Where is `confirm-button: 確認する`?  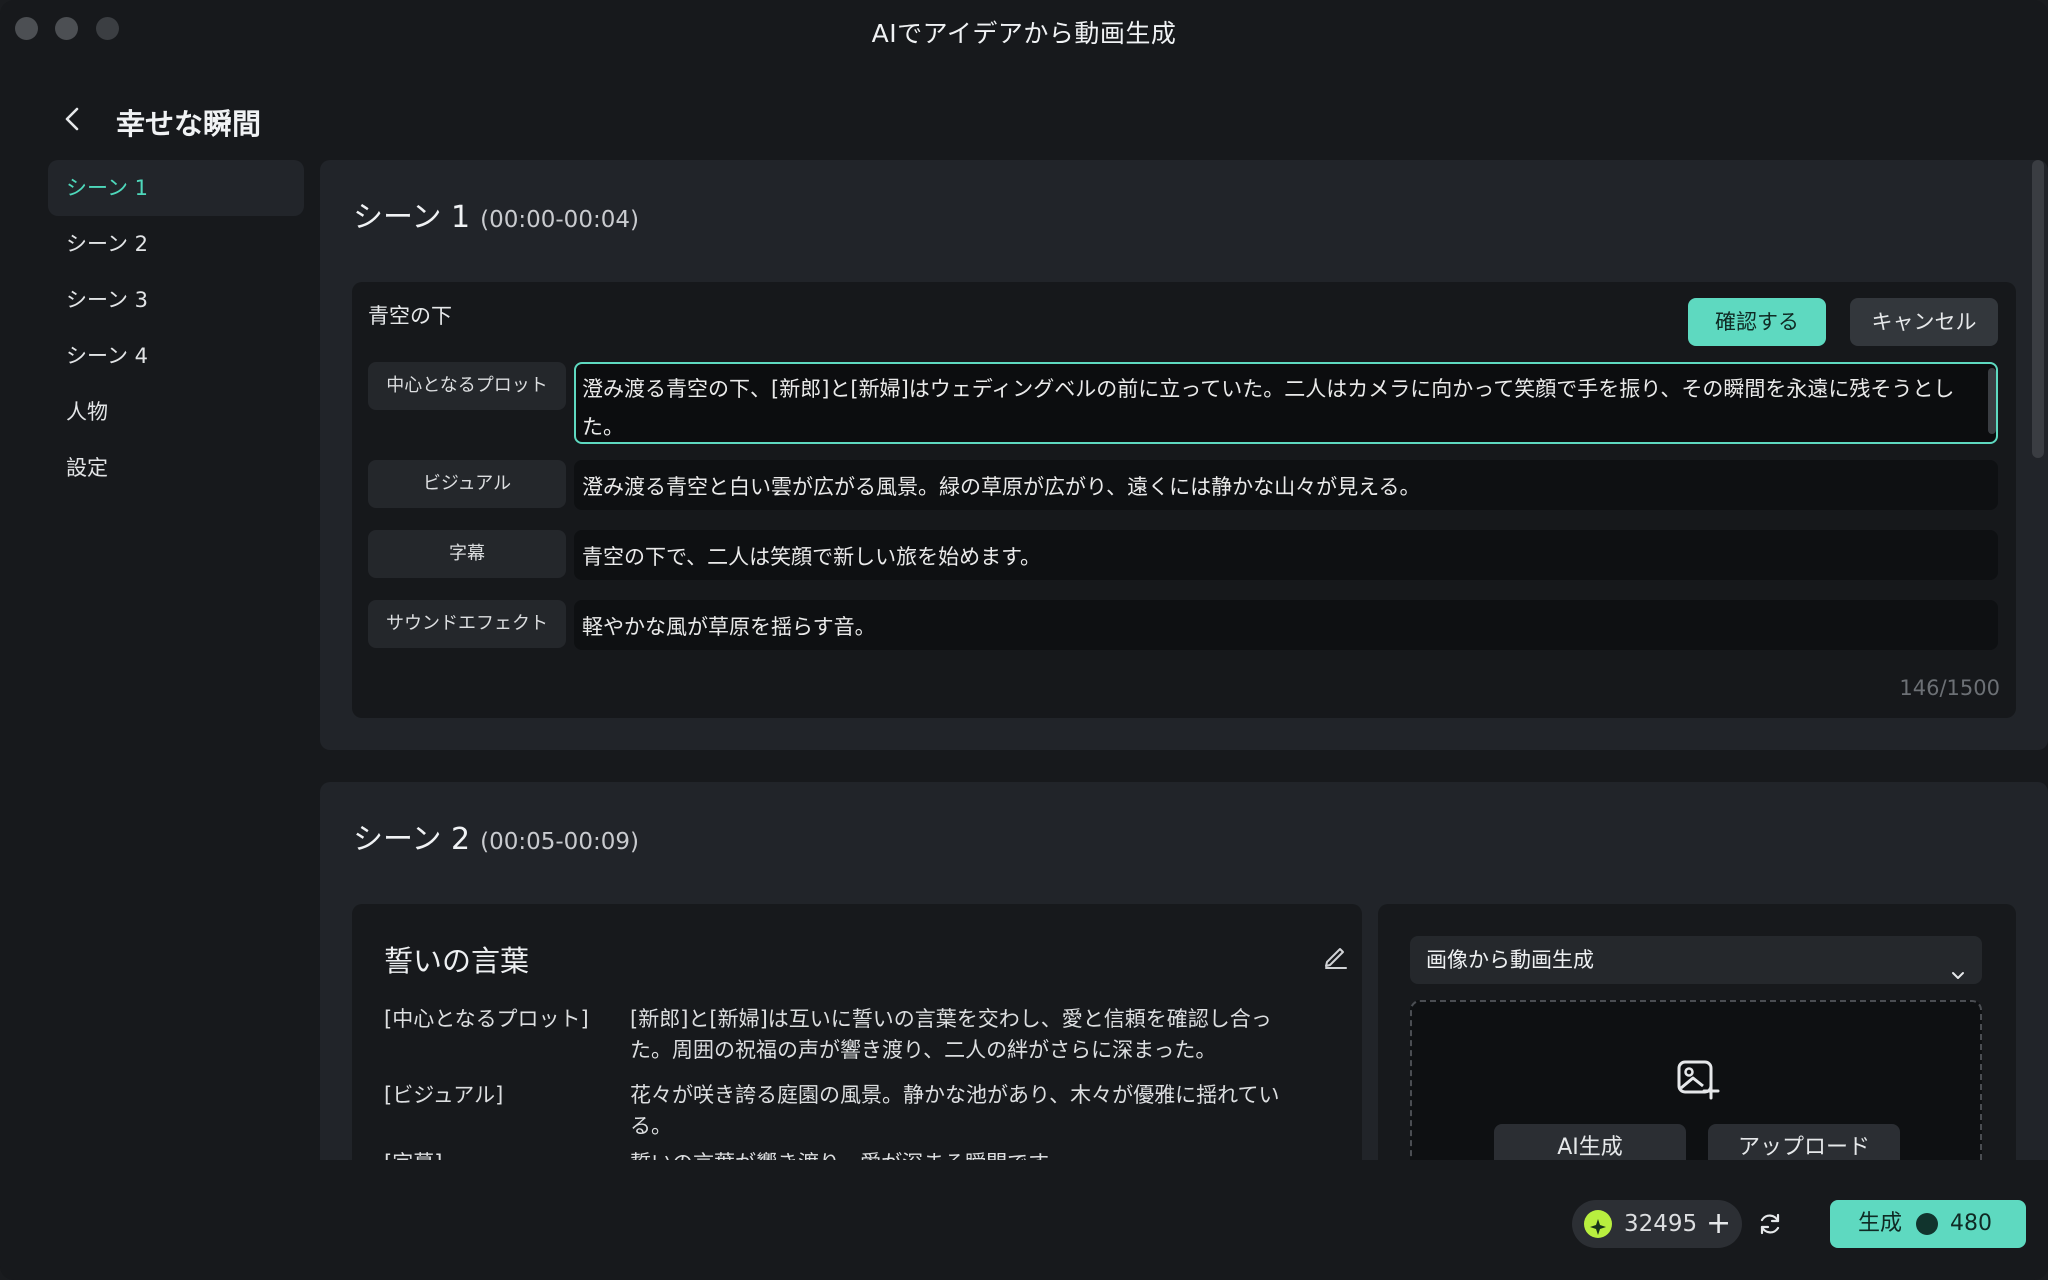 confirm-button: 確認する is located at coordinates (1757, 322).